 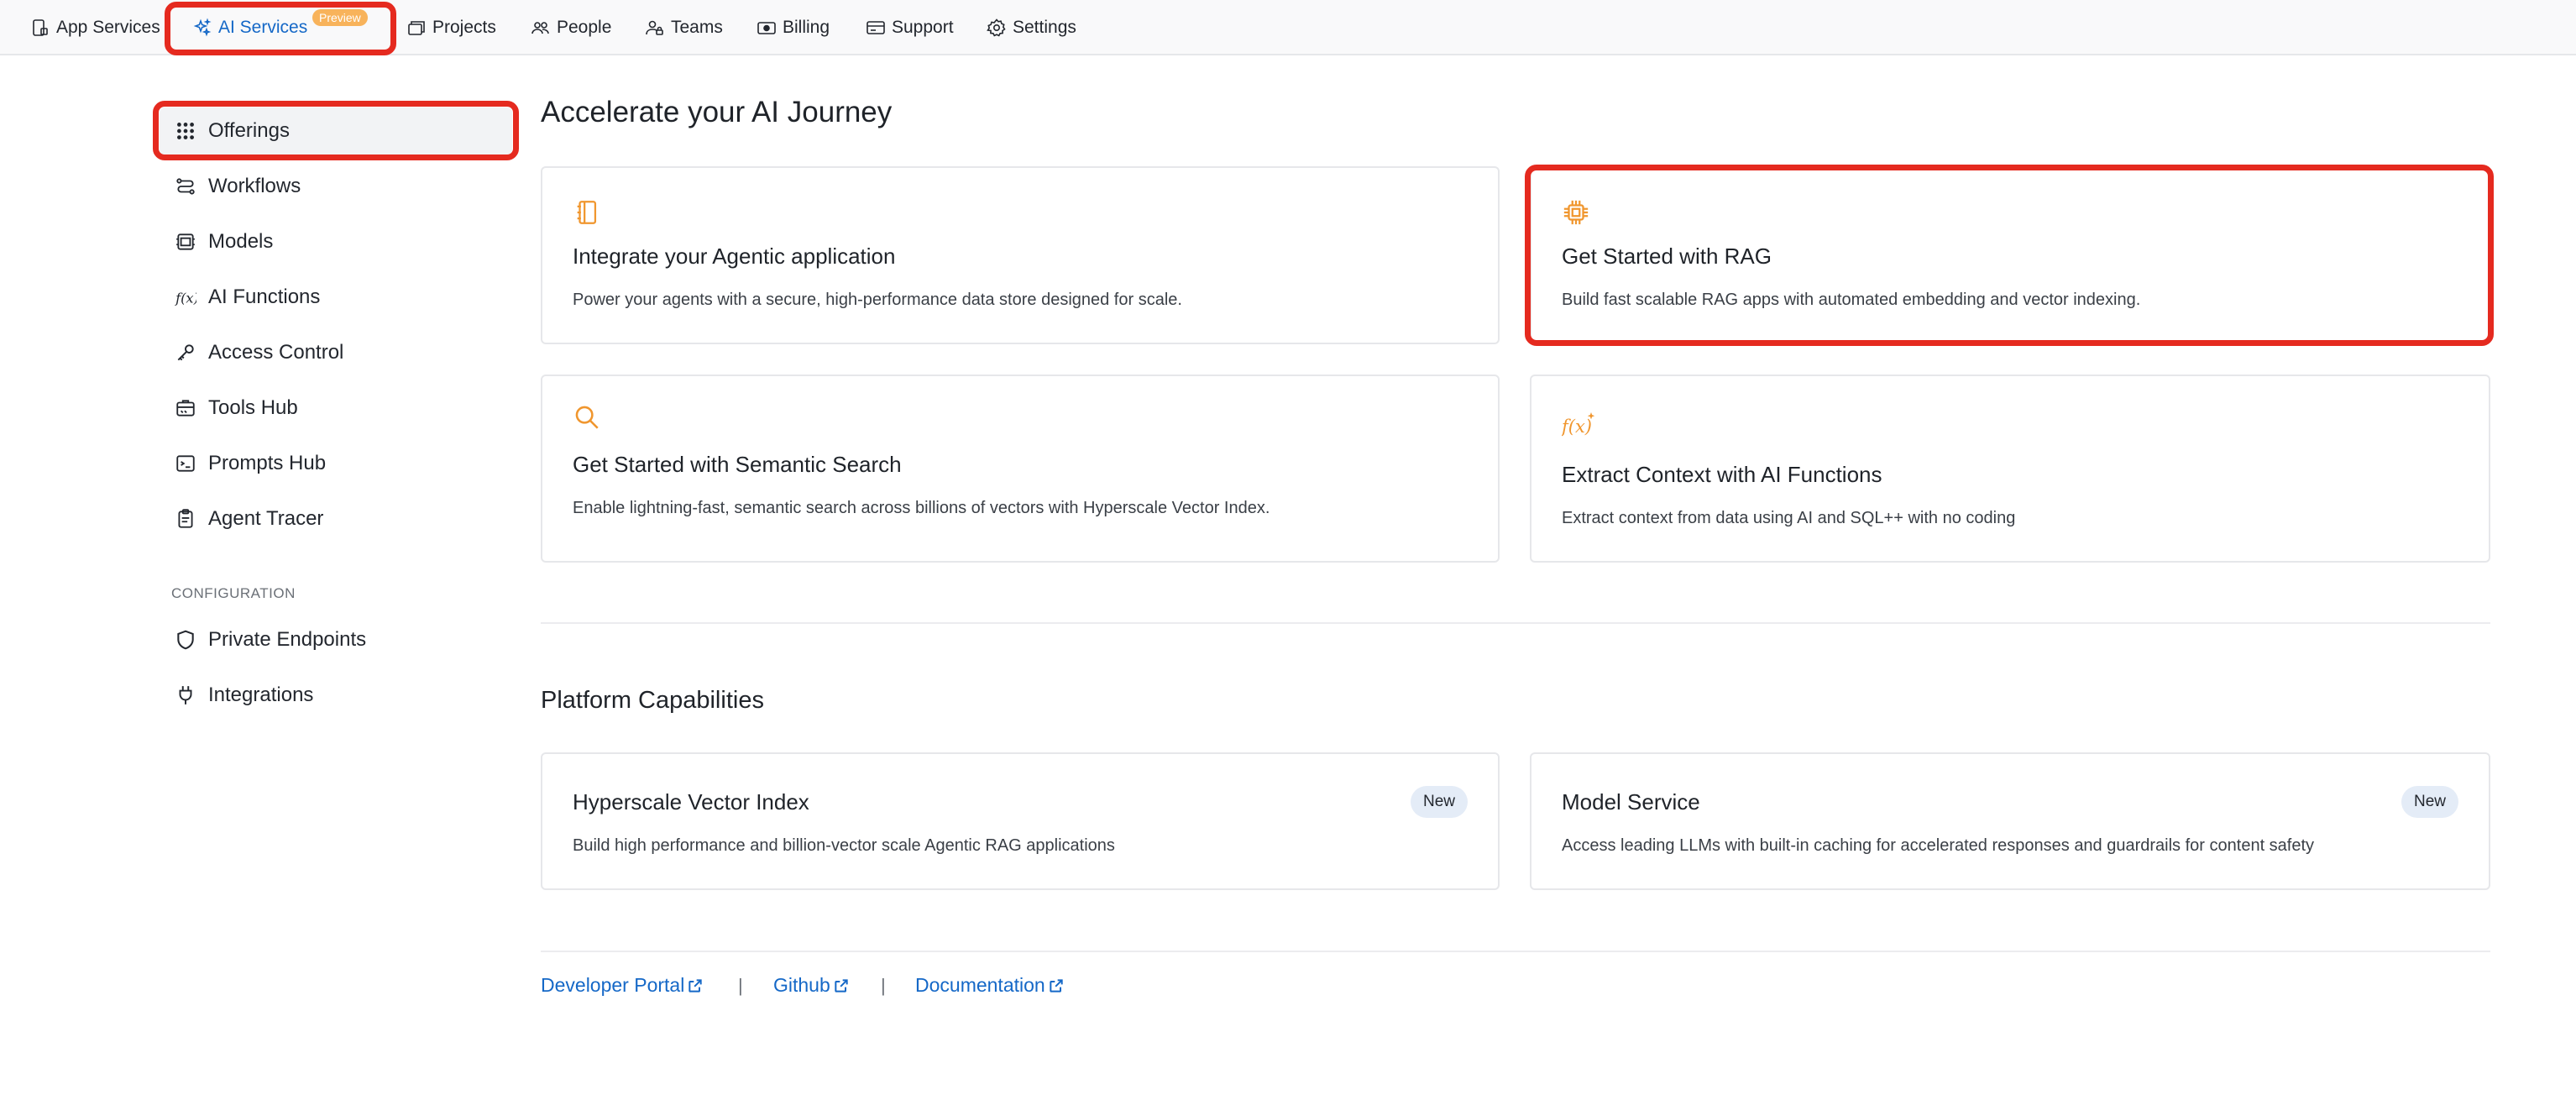 What do you see at coordinates (990, 985) in the screenshot?
I see `documentation-link: Documentation` at bounding box center [990, 985].